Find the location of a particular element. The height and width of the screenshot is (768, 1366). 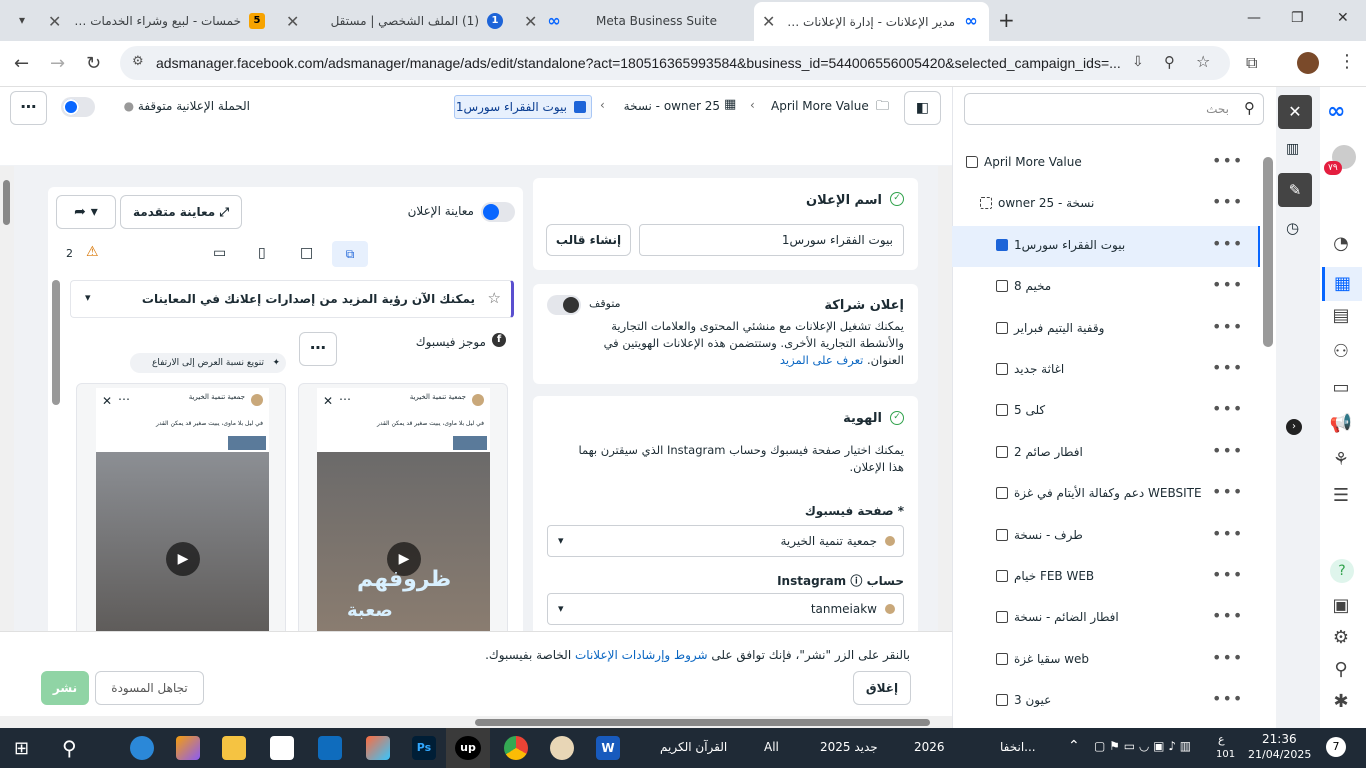

preview-scrollbar-thumb is located at coordinates (56, 342).